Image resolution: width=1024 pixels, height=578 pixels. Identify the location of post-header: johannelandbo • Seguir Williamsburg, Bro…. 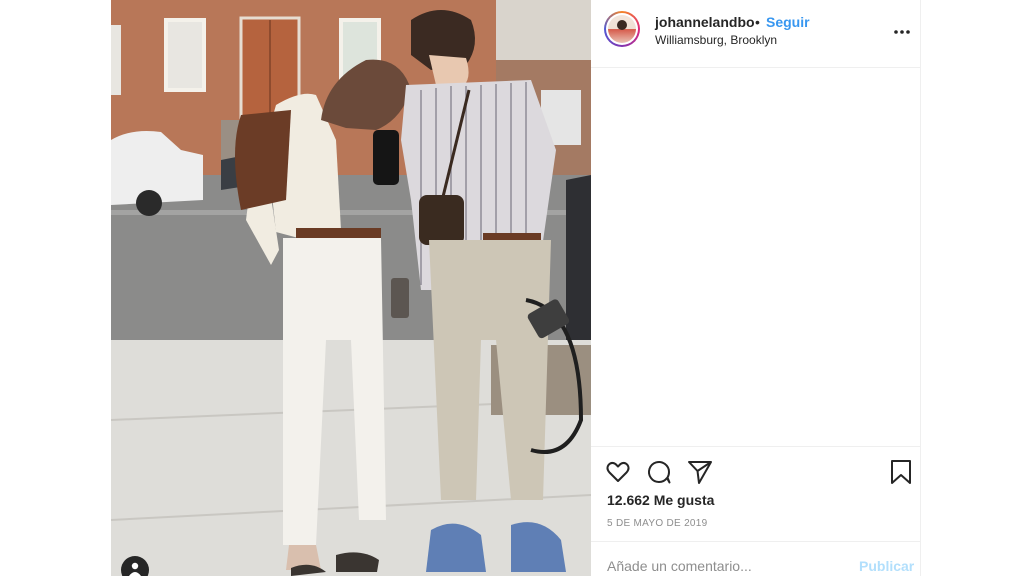
(755, 34).